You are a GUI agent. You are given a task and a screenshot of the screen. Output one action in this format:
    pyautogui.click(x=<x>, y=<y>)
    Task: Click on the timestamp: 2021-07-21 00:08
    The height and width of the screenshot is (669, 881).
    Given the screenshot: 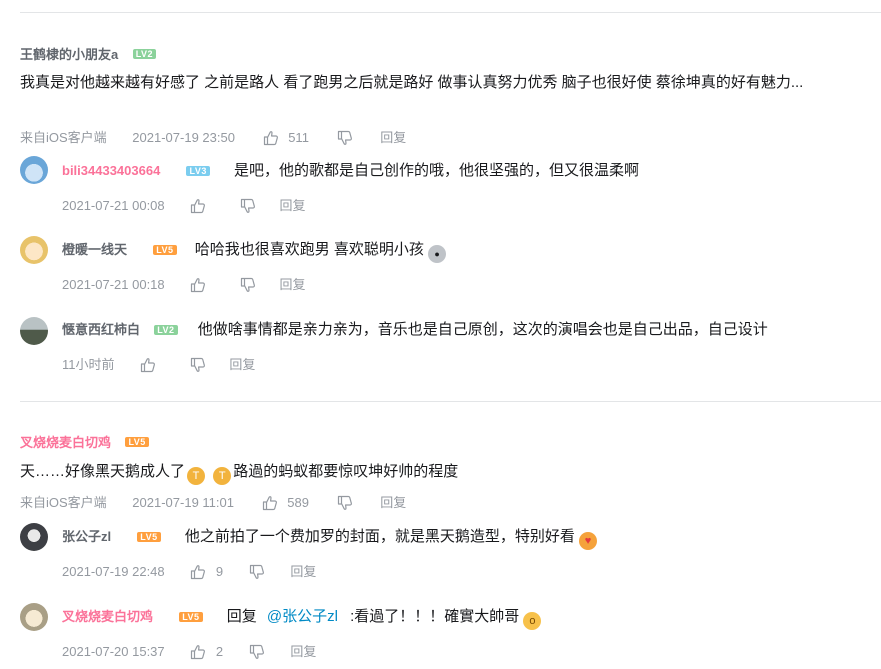 What is the action you would take?
    pyautogui.click(x=113, y=205)
    